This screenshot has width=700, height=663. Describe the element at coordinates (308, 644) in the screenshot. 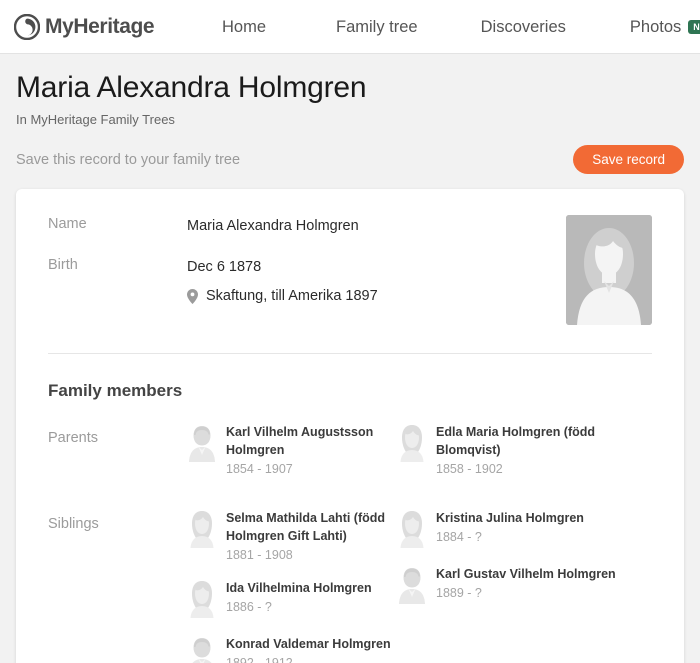

I see `family-member-name: Konrad Valdemar Holmgren` at that location.